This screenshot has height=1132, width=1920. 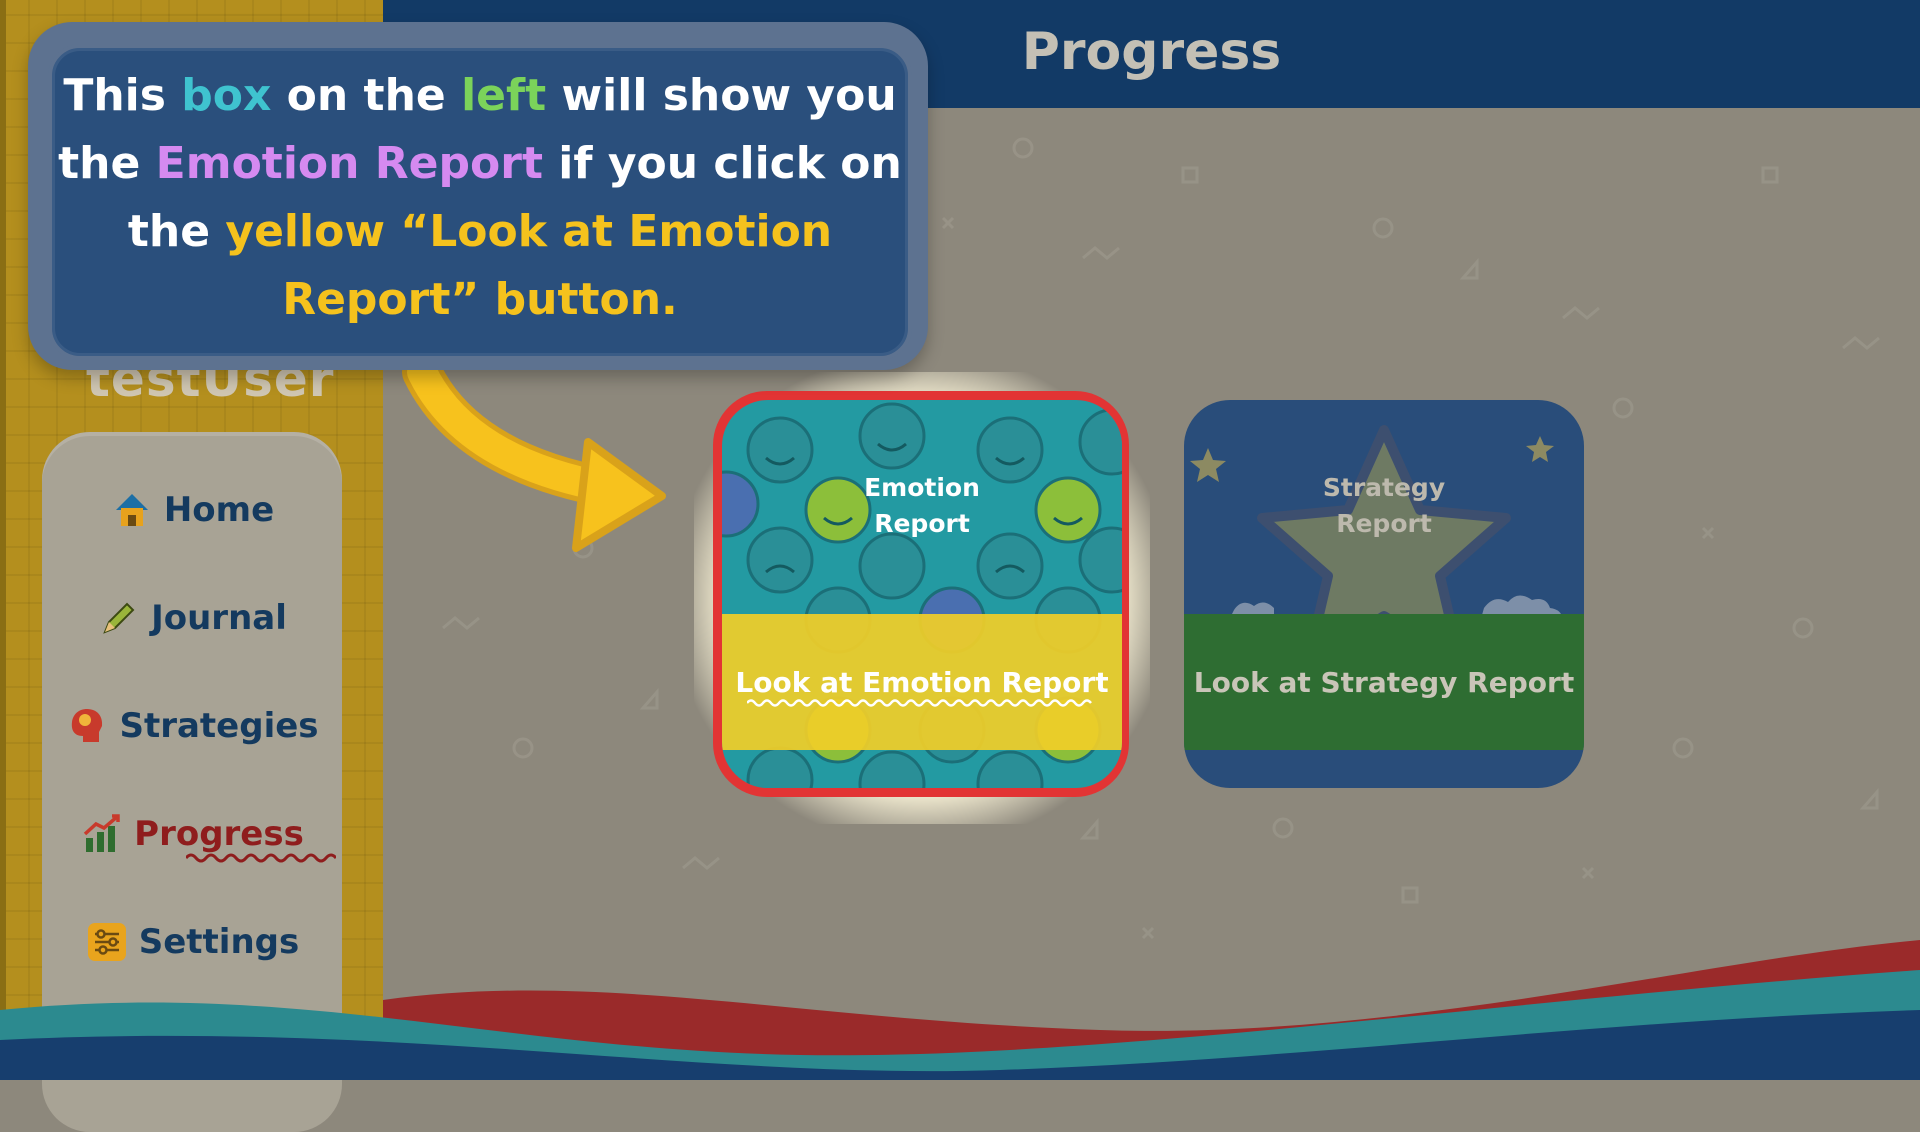 I want to click on nav-label-home: Home, so click(x=219, y=510).